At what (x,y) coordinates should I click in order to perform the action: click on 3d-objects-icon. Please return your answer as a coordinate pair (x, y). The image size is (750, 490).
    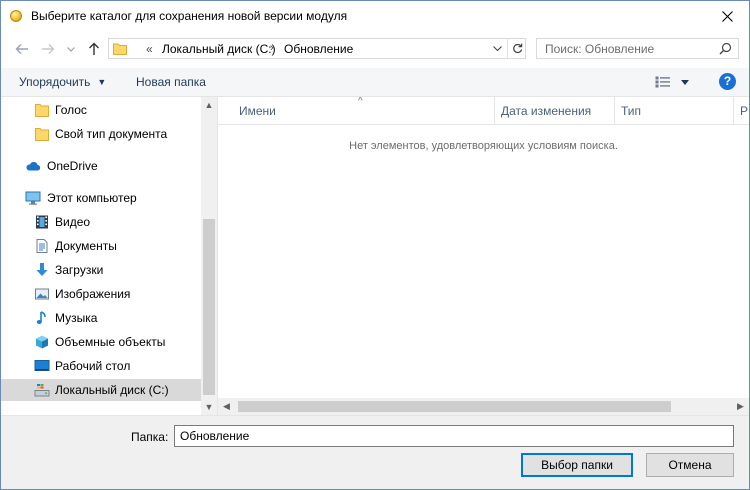
    Looking at the image, I should click on (42, 342).